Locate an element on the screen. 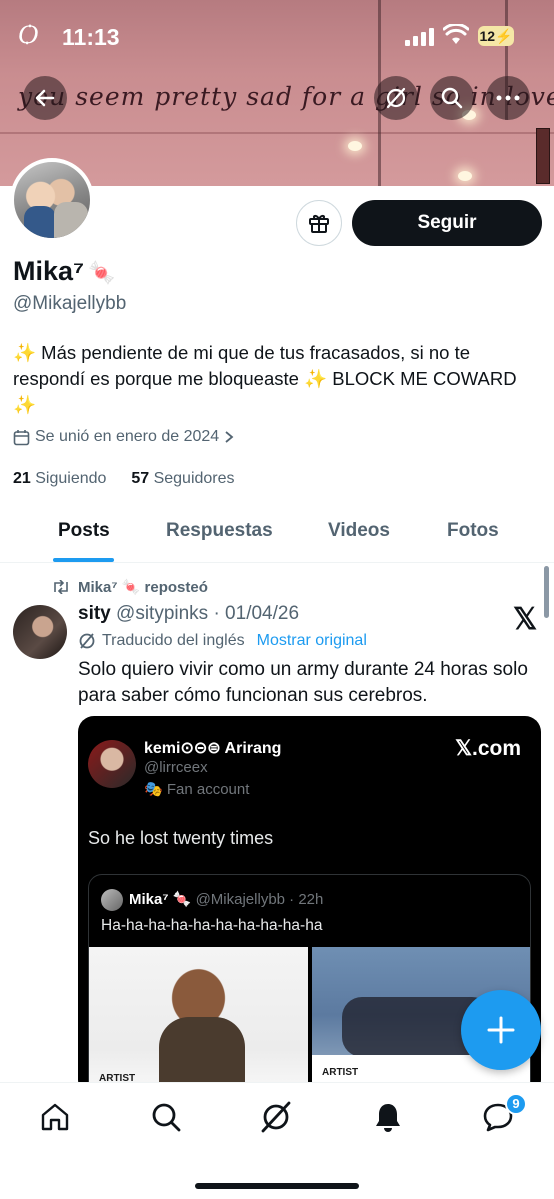 The width and height of the screenshot is (554, 1199). profile-name: Mika⁷ 🍬 is located at coordinates (64, 271).